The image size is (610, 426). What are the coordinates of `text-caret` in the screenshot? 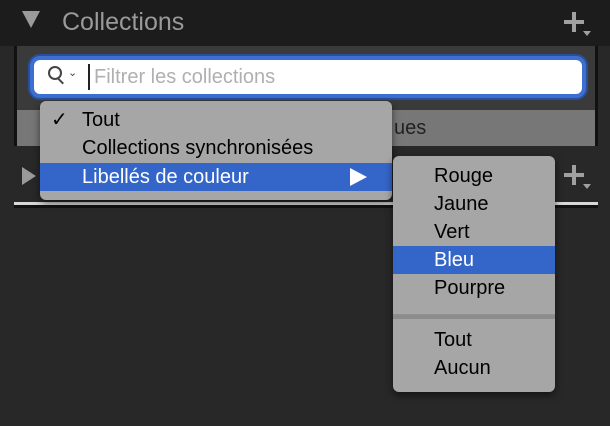 It's located at (89, 77).